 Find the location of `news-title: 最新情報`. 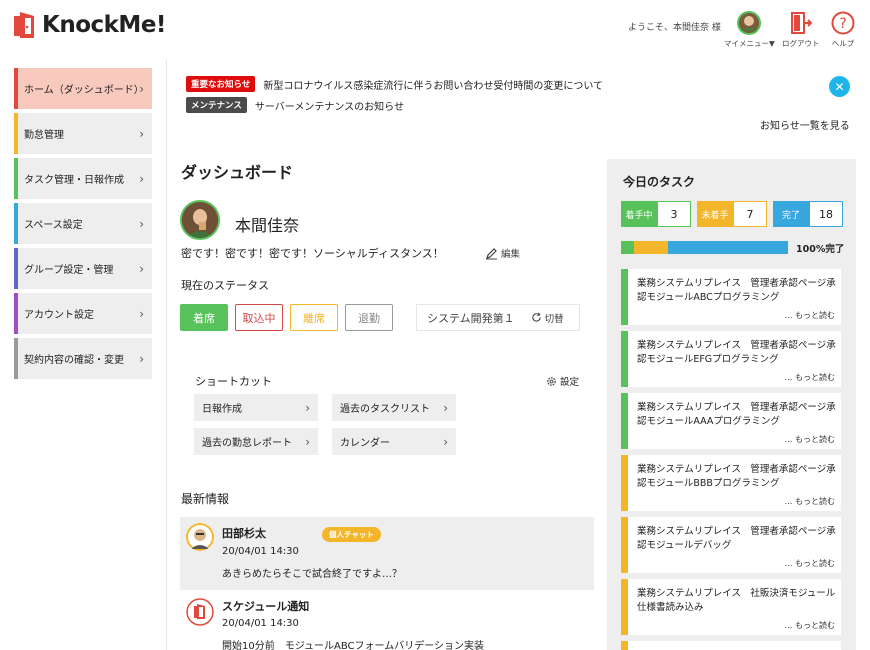

news-title: 最新情報 is located at coordinates (205, 499).